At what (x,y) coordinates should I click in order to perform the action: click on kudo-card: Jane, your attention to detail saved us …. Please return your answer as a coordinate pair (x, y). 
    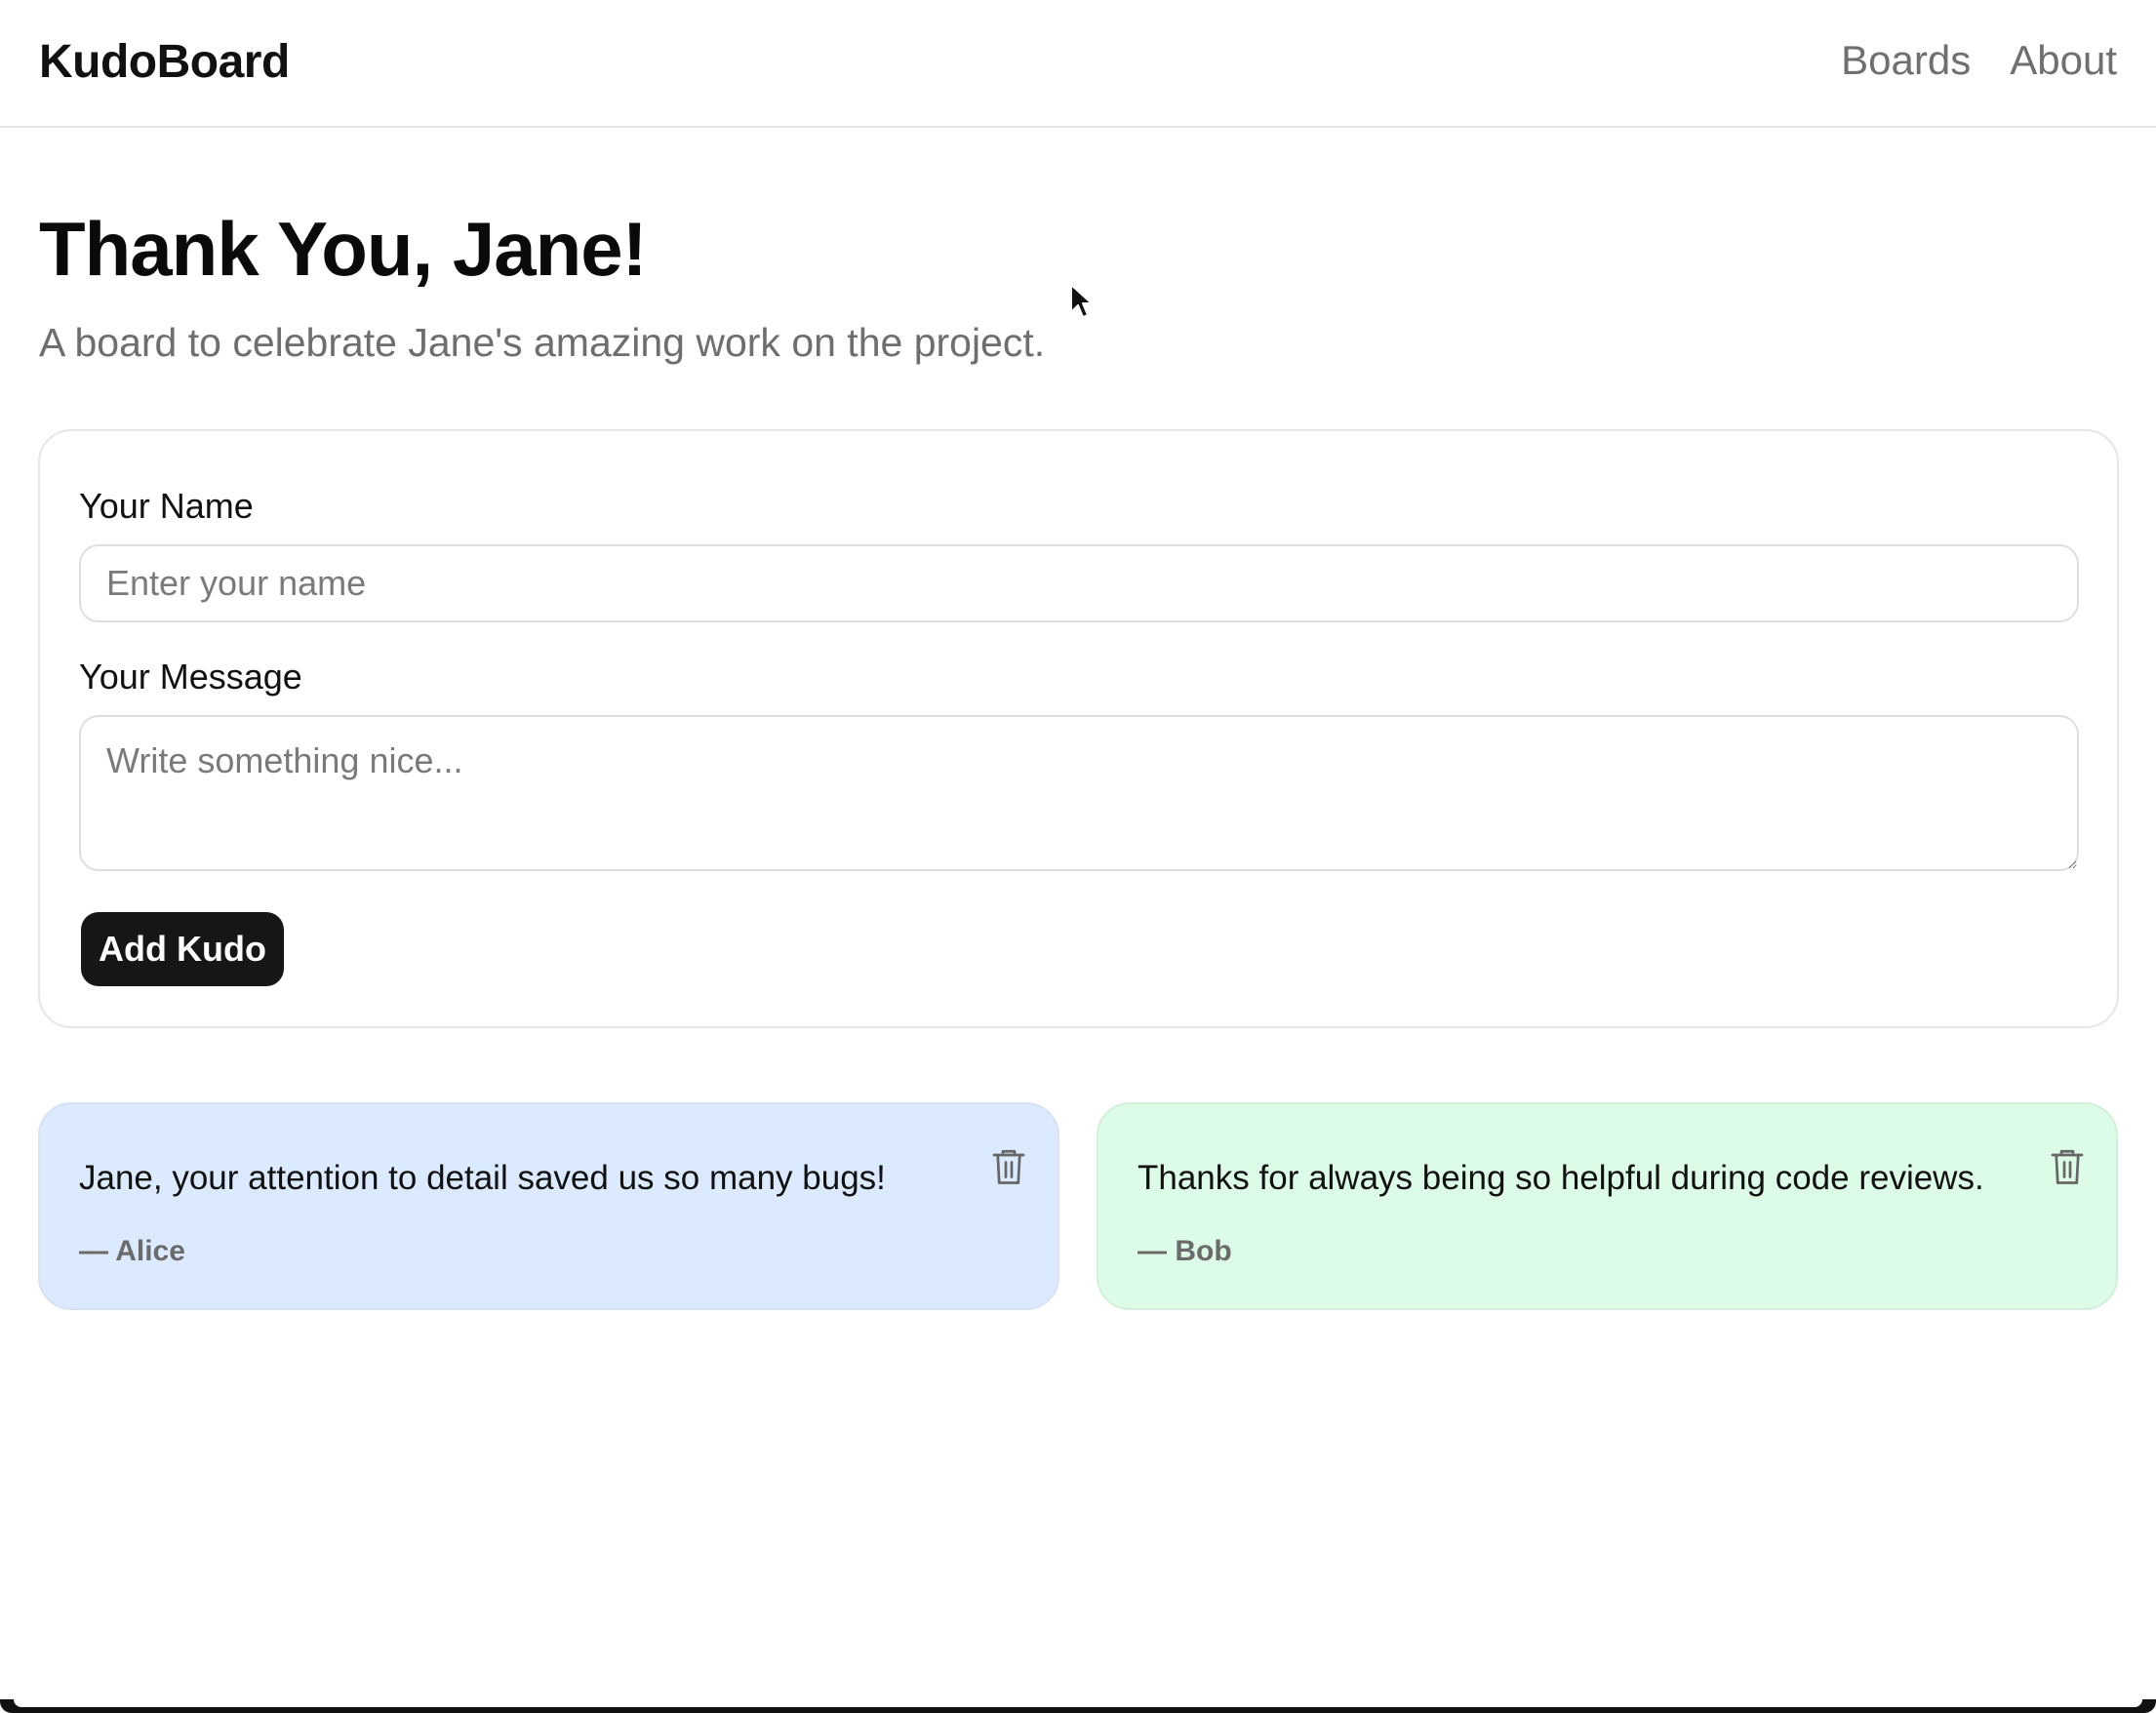
    Looking at the image, I should click on (548, 1206).